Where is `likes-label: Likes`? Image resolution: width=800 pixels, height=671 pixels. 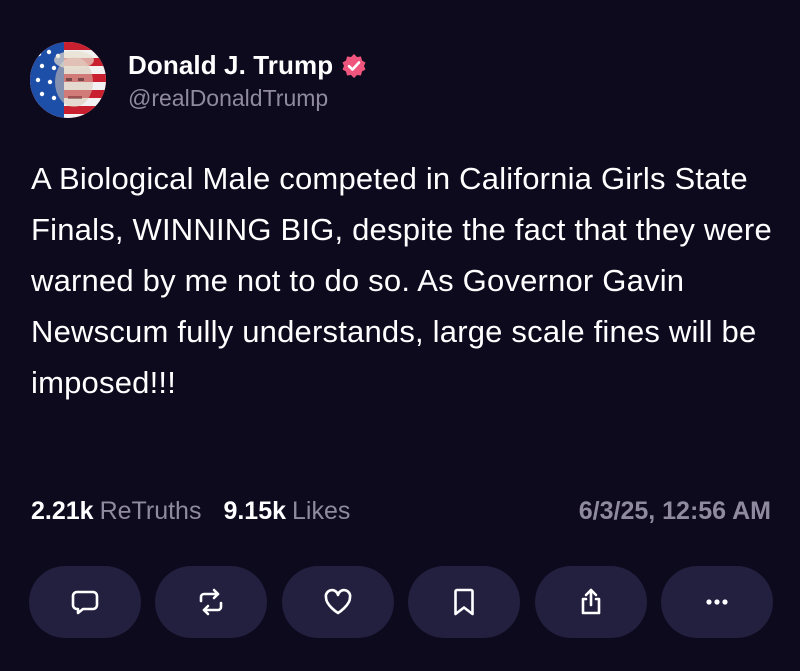 likes-label: Likes is located at coordinates (321, 510).